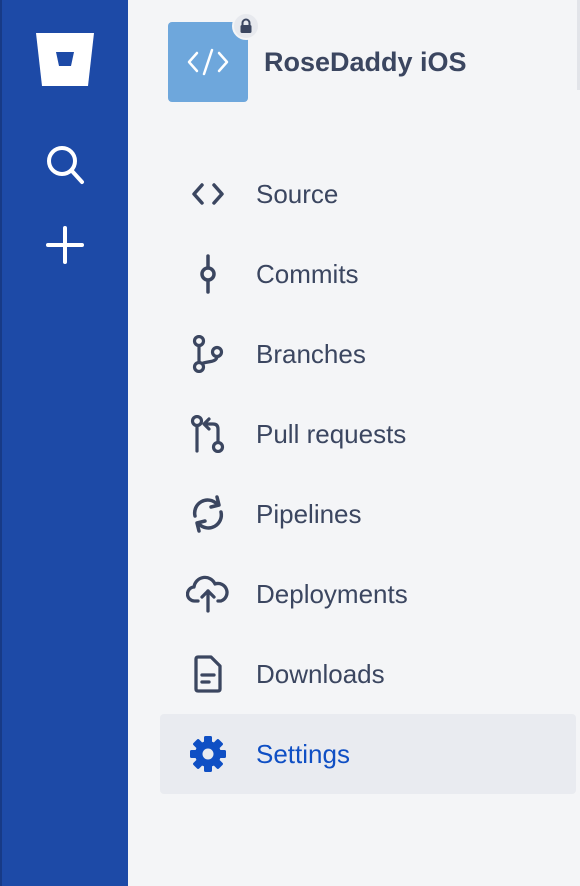 The height and width of the screenshot is (886, 580). I want to click on gear-icon, so click(208, 754).